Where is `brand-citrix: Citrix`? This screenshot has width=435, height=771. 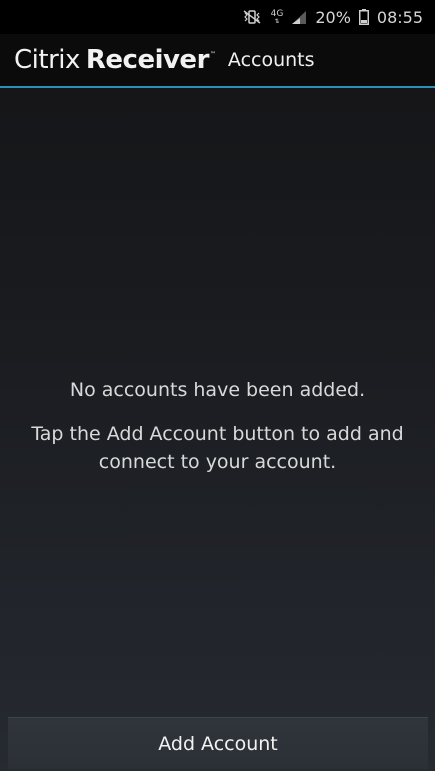
brand-citrix: Citrix is located at coordinates (47, 60).